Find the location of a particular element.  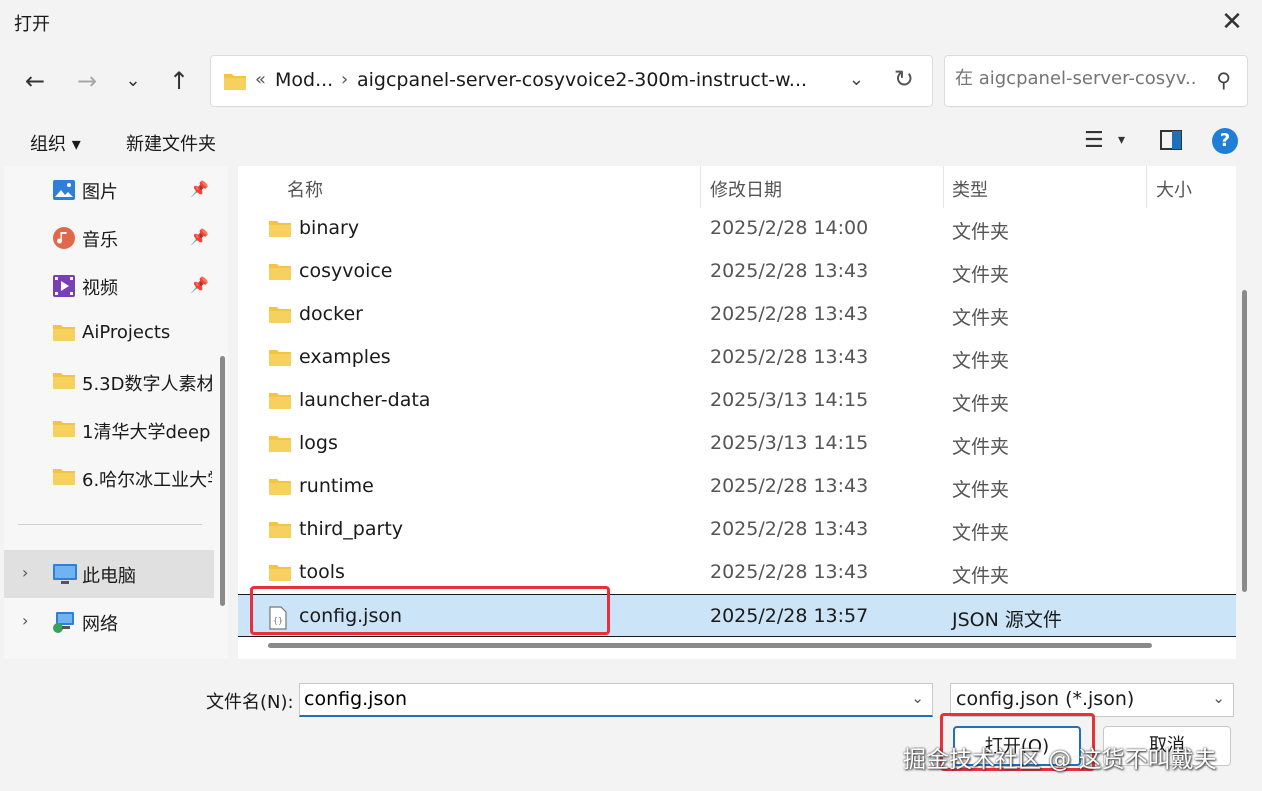

overflow-chevron: « is located at coordinates (260, 79).